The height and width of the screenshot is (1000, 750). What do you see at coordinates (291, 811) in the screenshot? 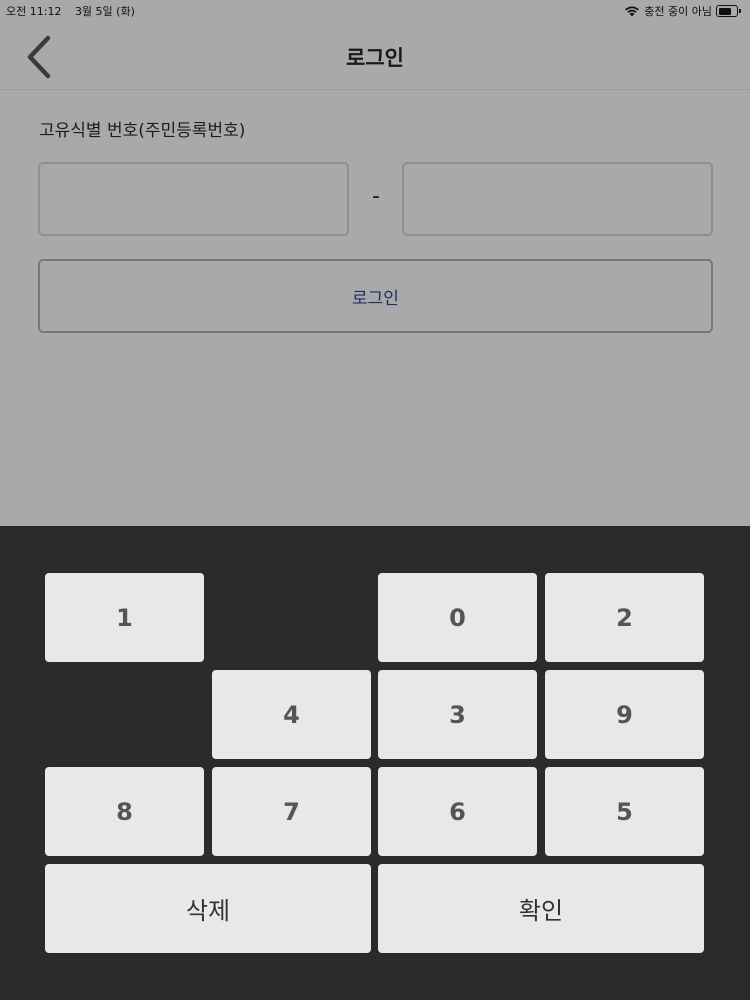
I see `key-7: 7` at bounding box center [291, 811].